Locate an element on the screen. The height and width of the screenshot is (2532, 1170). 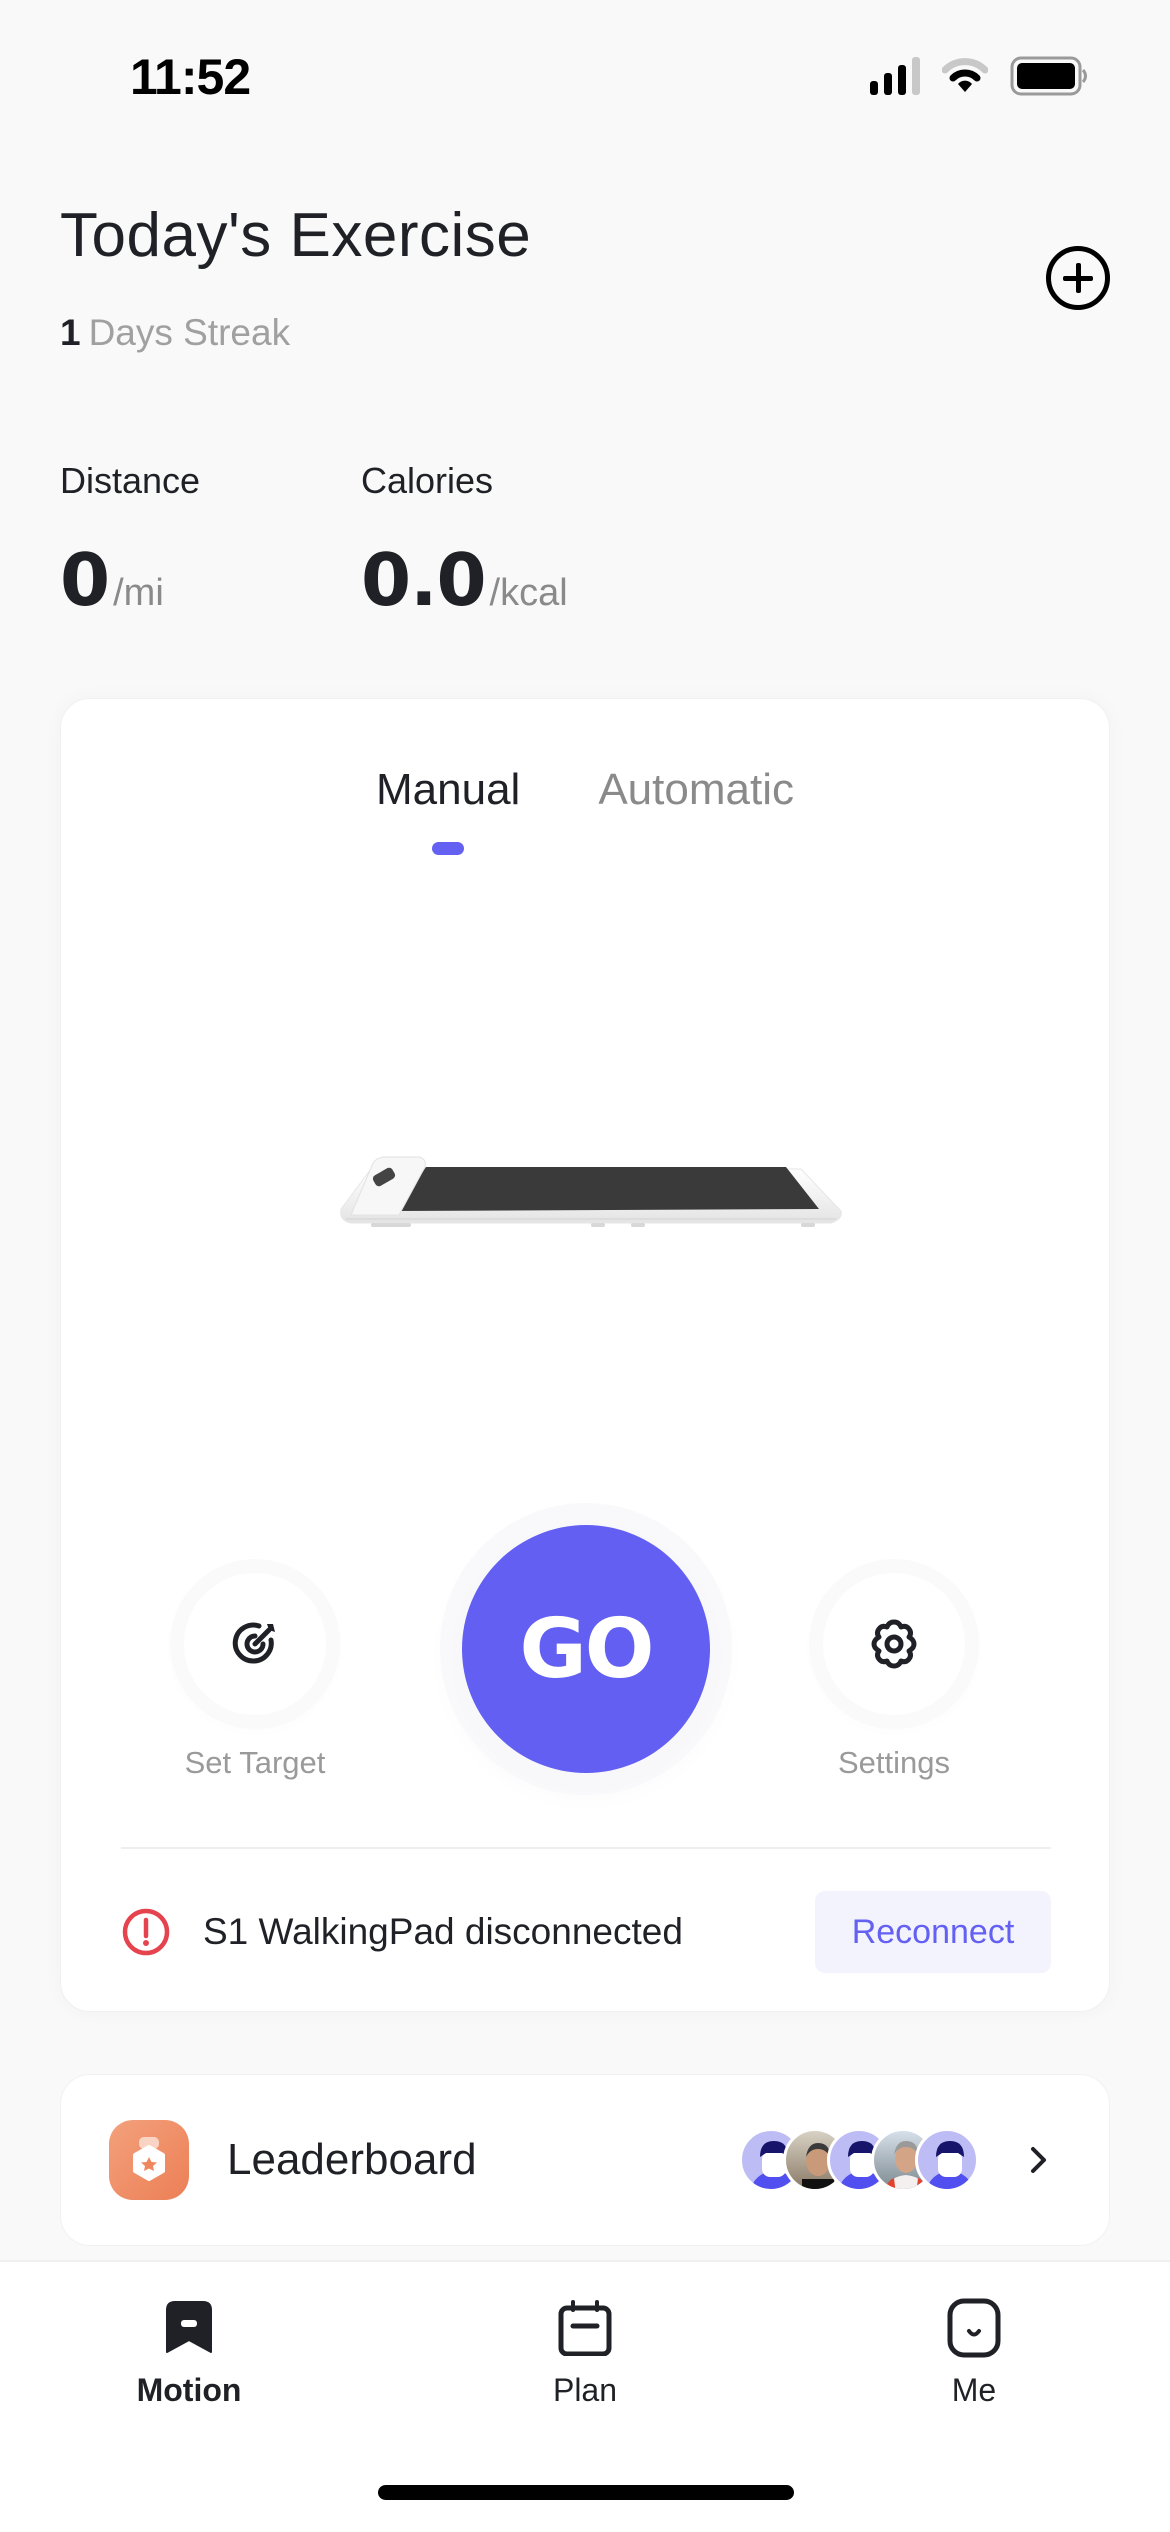
status-icons is located at coordinates (980, 76).